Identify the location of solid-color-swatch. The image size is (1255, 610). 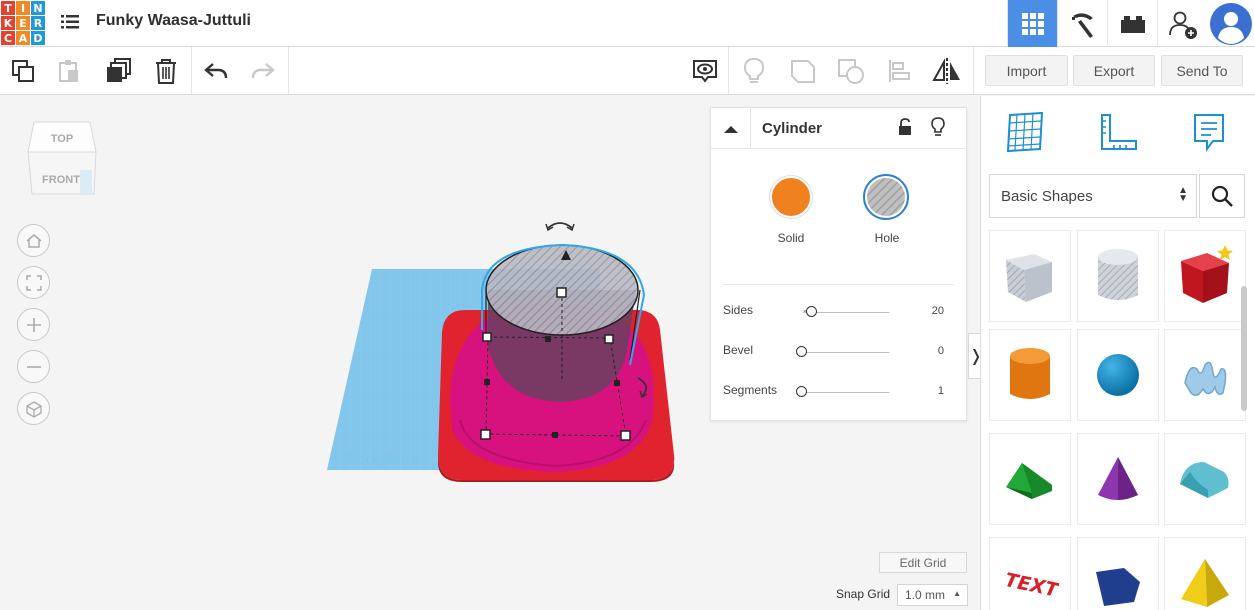
(791, 197).